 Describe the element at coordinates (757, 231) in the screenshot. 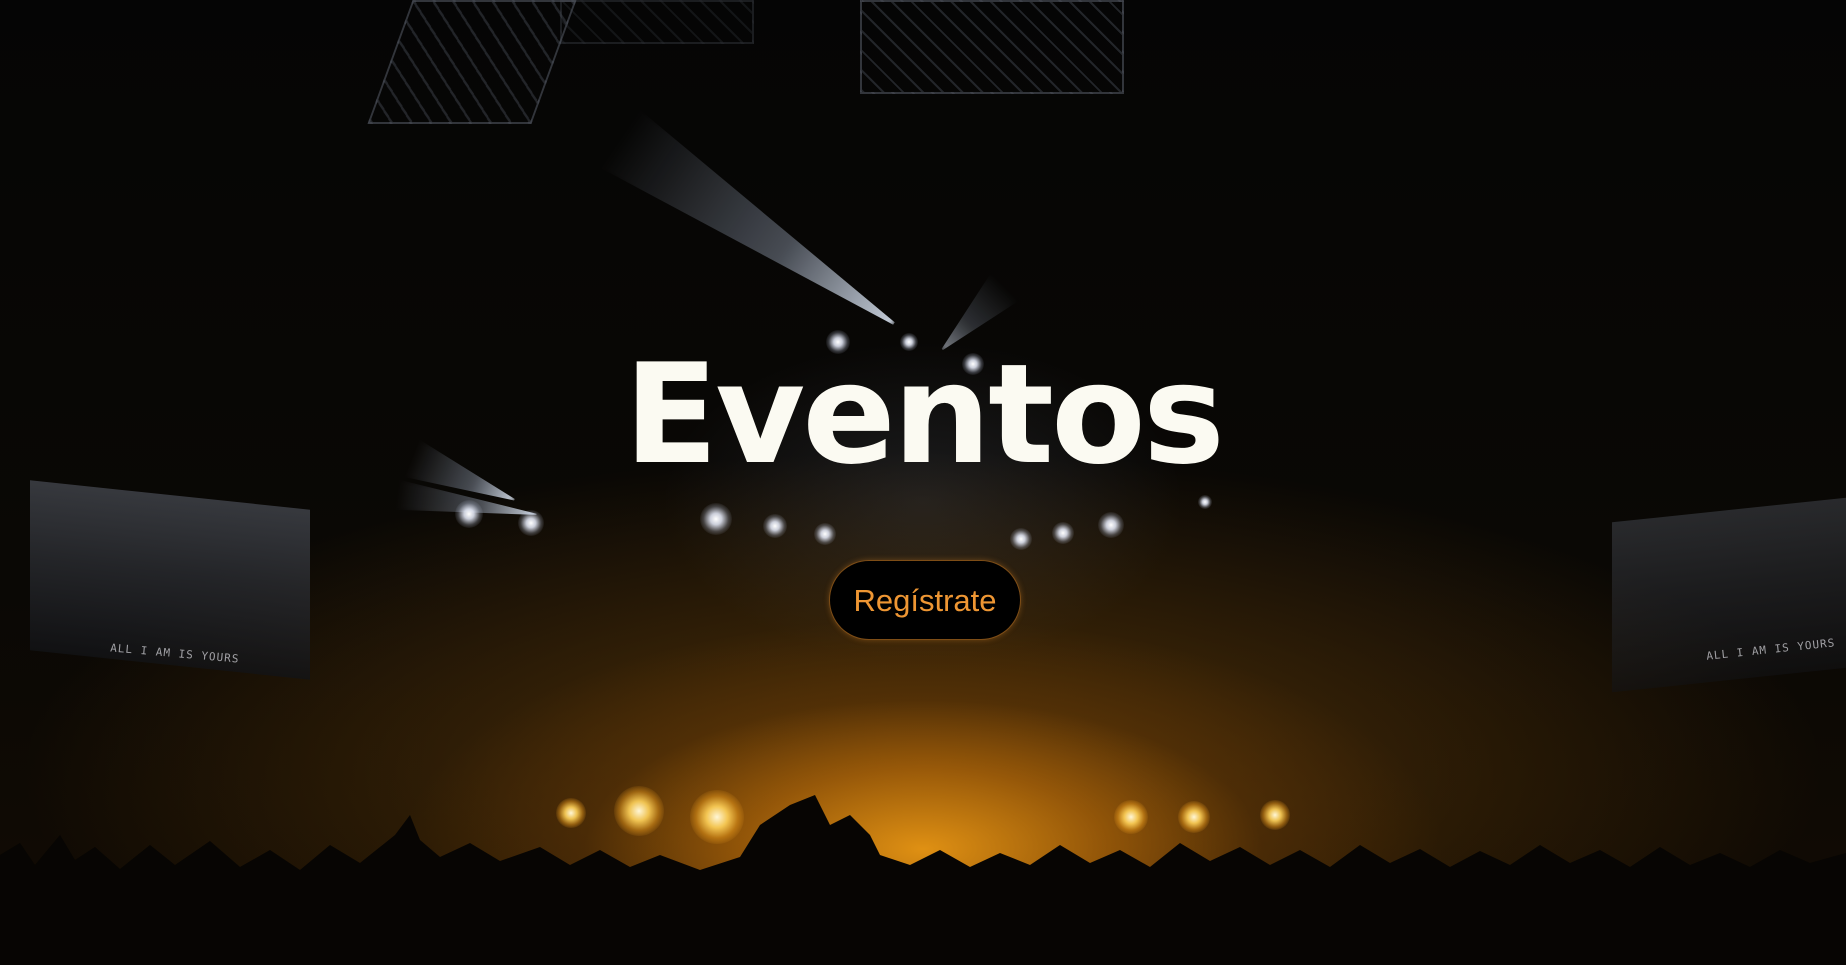

I see `light-beam` at that location.